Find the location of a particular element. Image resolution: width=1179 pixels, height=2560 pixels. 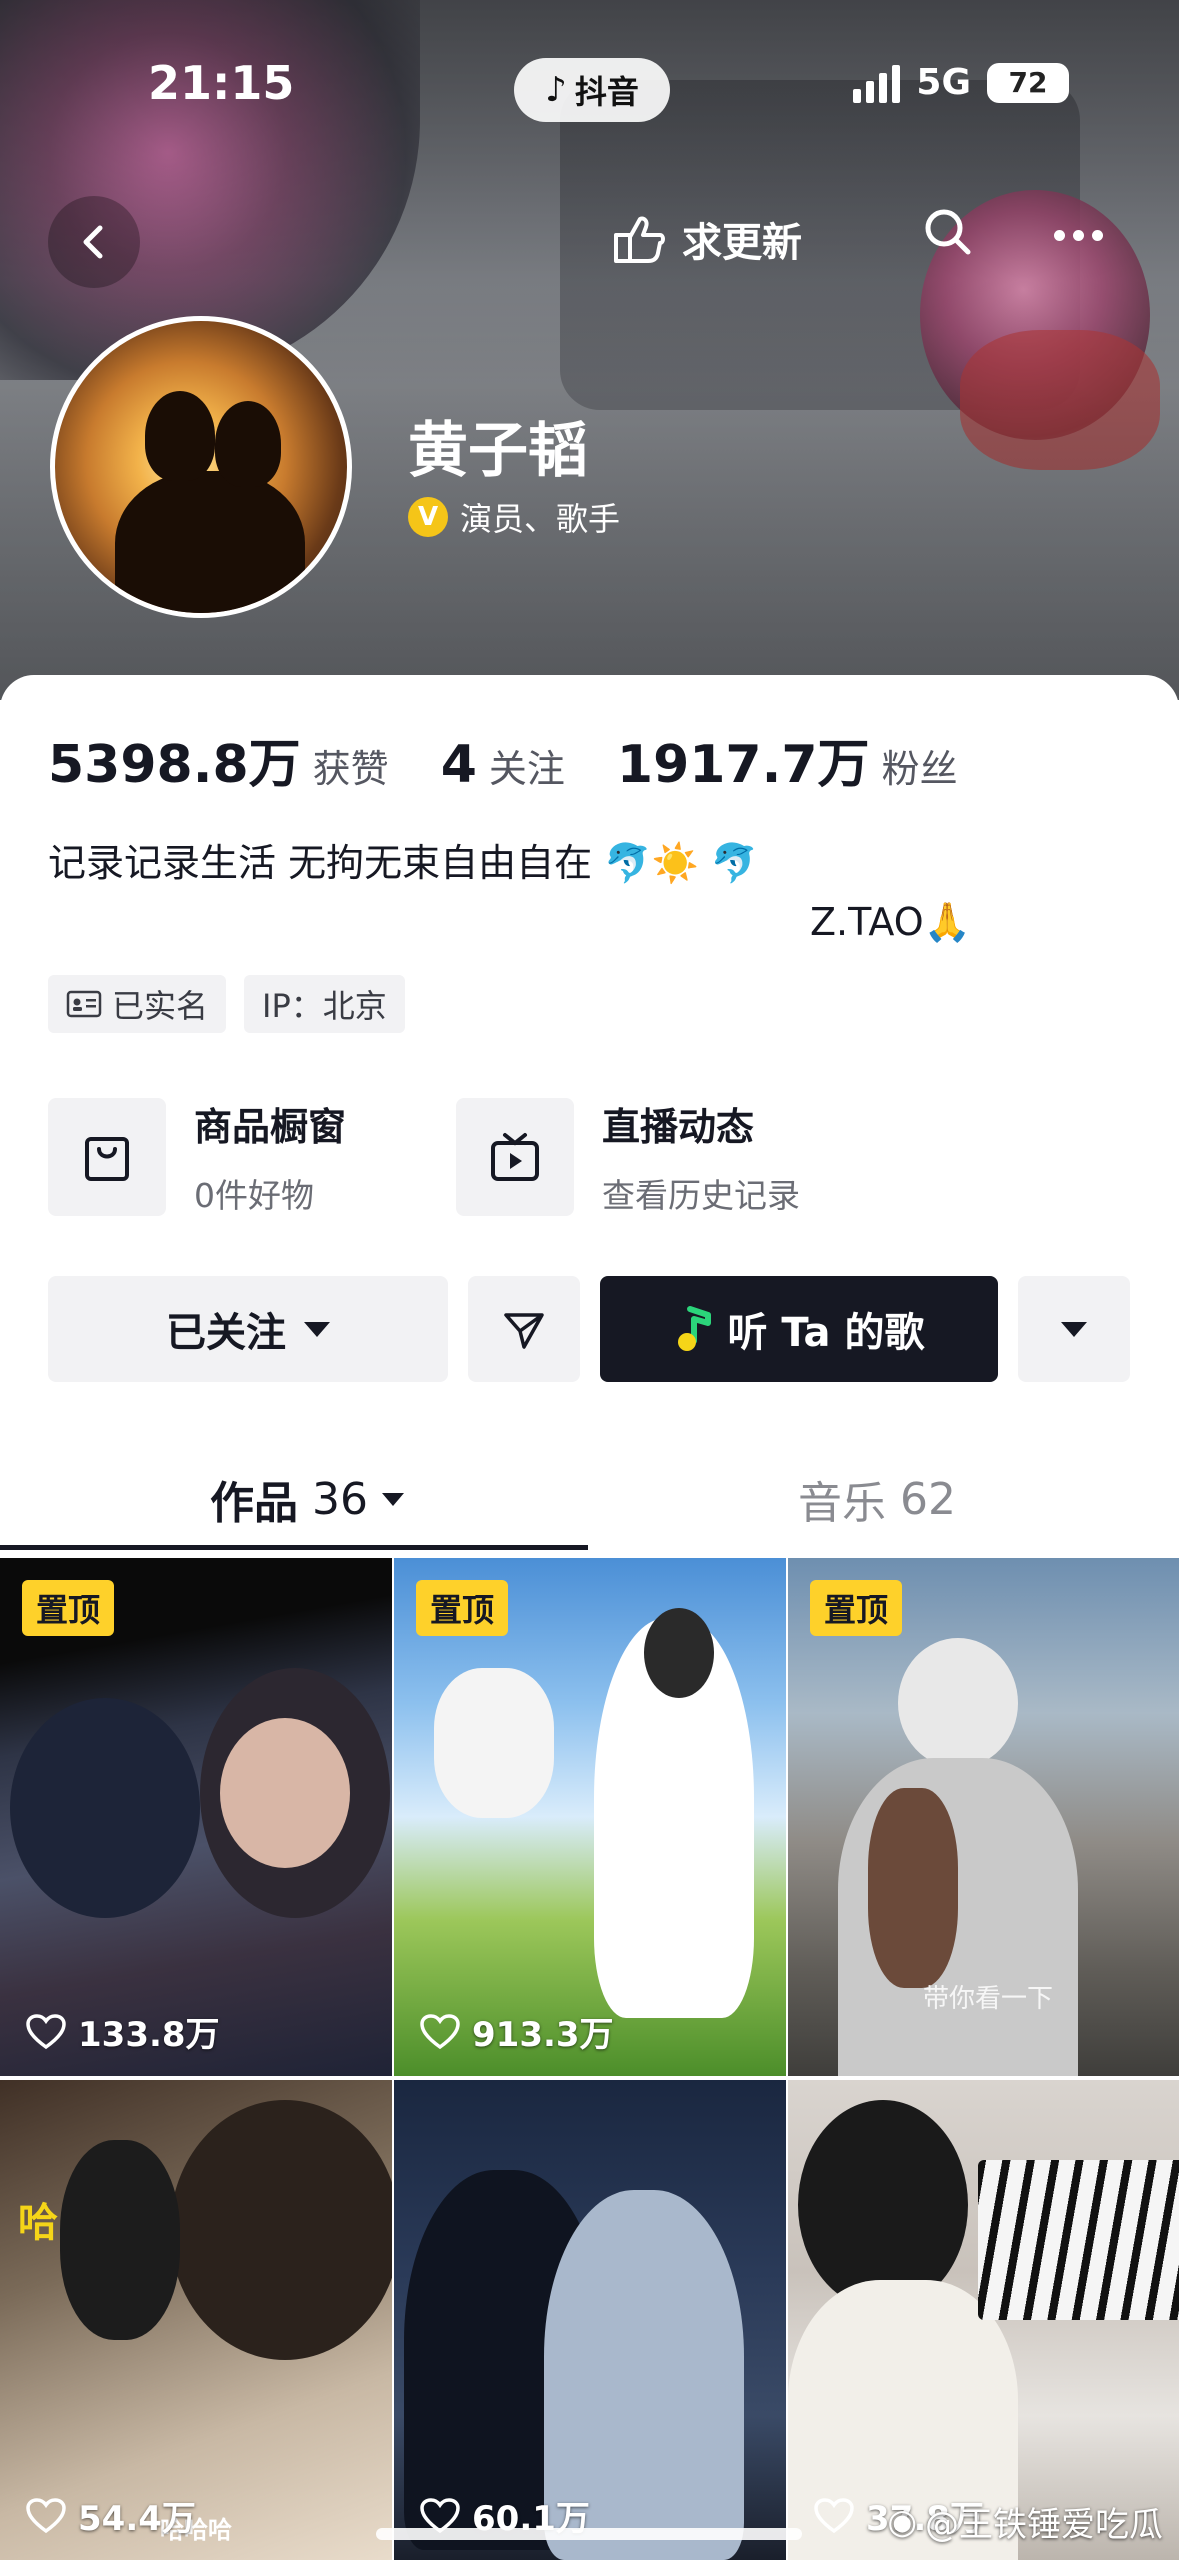

video-caption-accent: 哈 is located at coordinates (38, 2223).